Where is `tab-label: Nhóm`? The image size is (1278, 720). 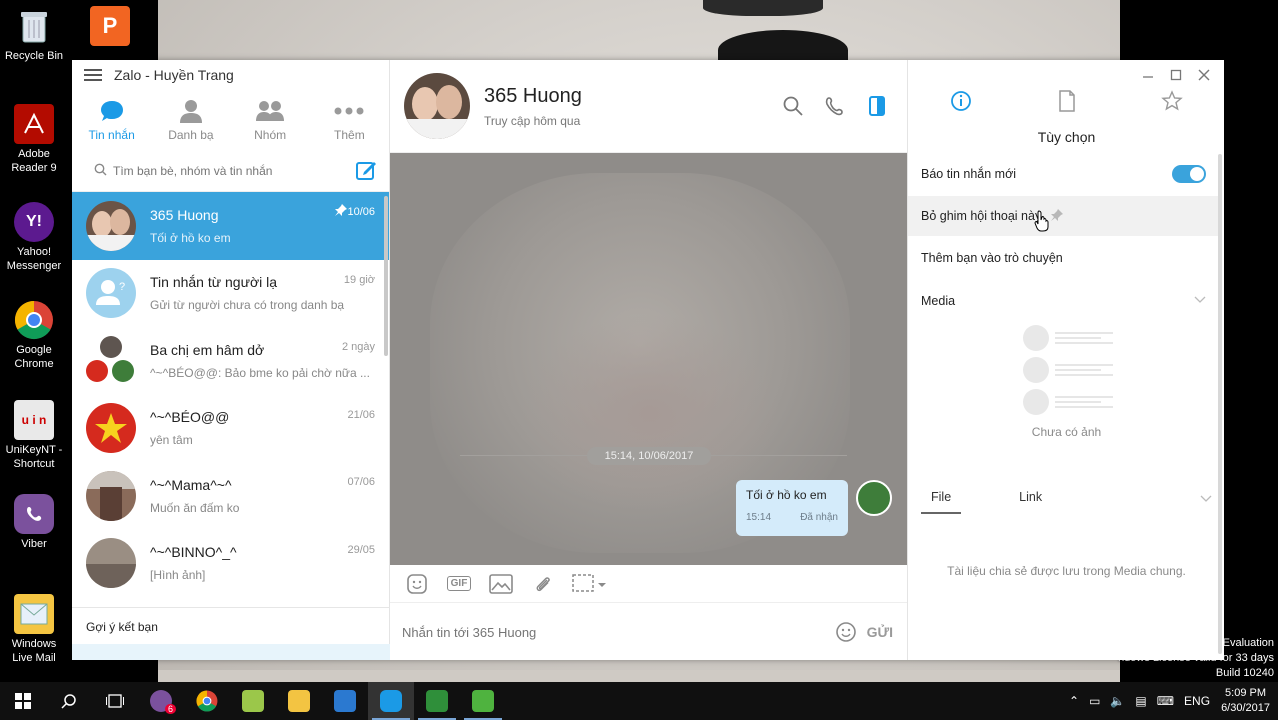 tab-label: Nhóm is located at coordinates (270, 135).